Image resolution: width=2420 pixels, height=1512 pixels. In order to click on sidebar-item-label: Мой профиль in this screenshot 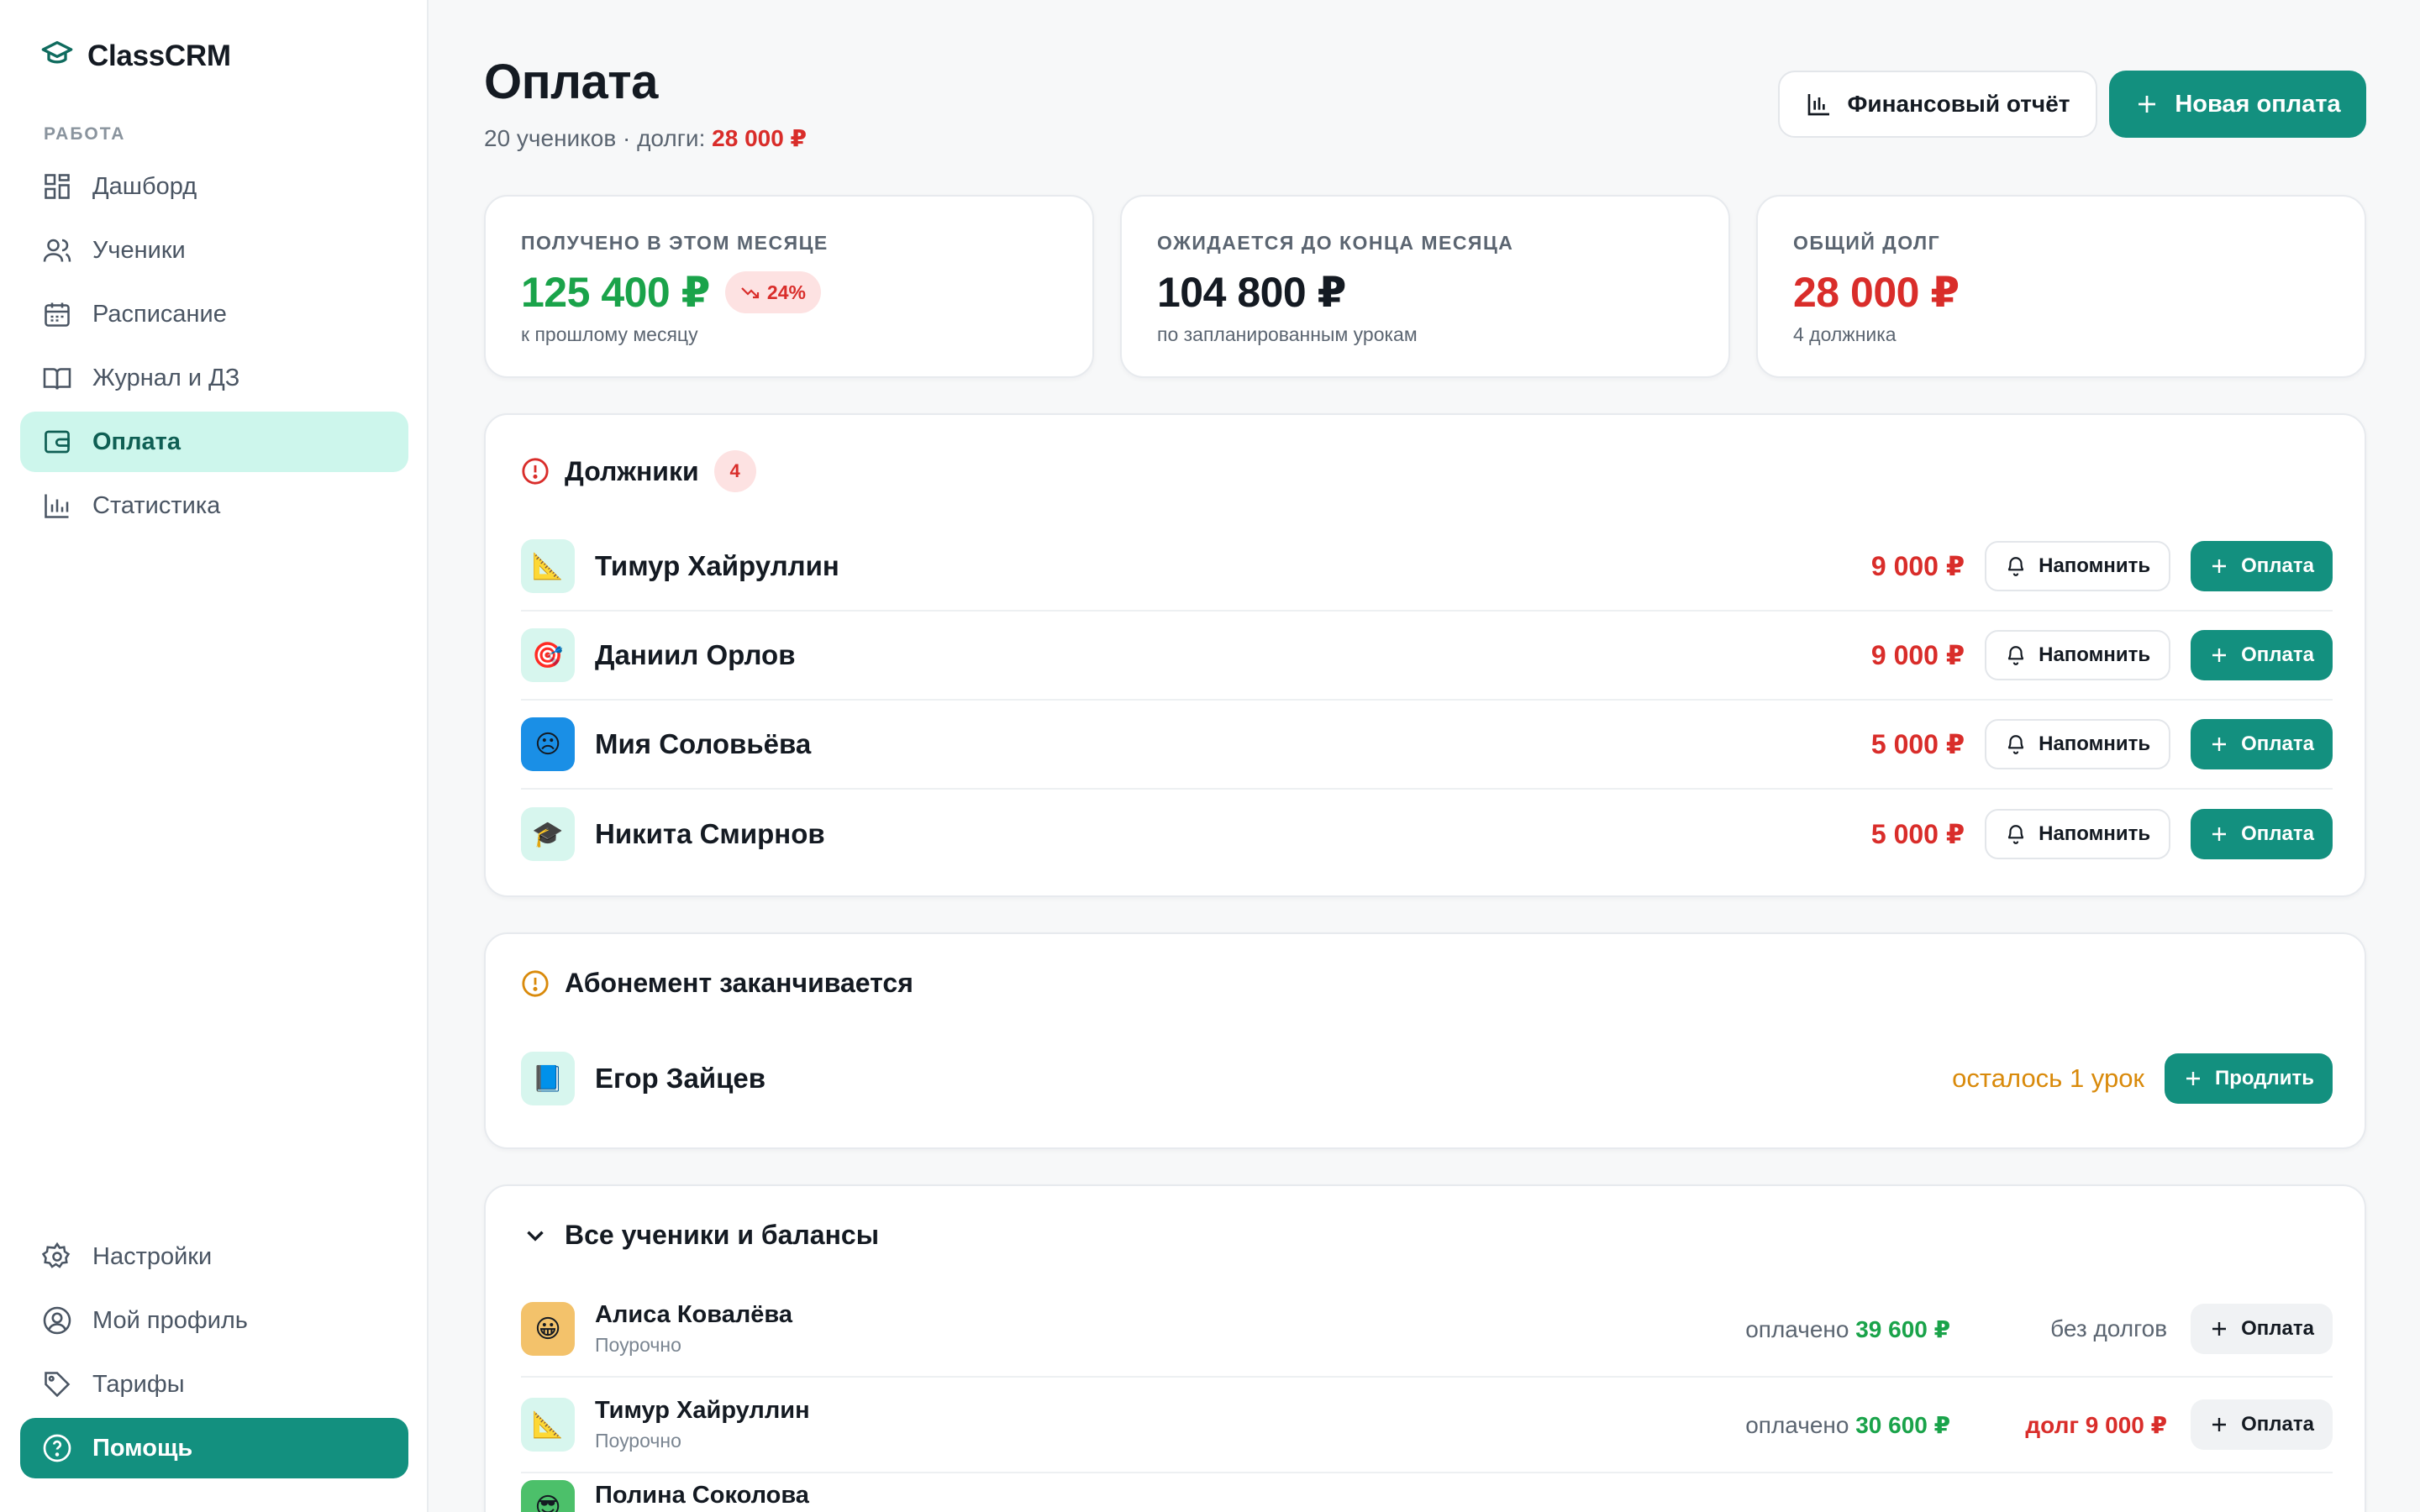, I will do `click(170, 1320)`.